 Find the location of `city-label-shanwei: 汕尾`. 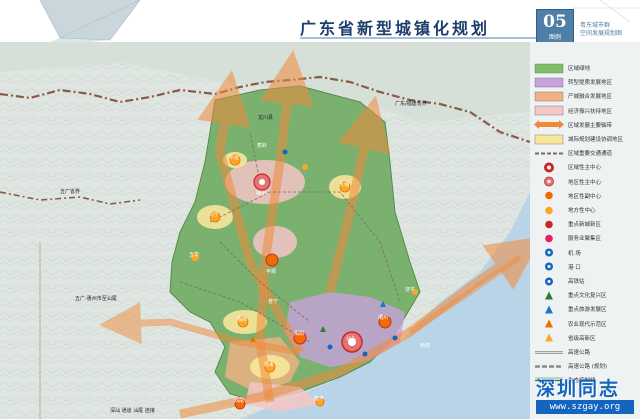

city-label-shanwei: 汕尾 is located at coordinates (239, 401).